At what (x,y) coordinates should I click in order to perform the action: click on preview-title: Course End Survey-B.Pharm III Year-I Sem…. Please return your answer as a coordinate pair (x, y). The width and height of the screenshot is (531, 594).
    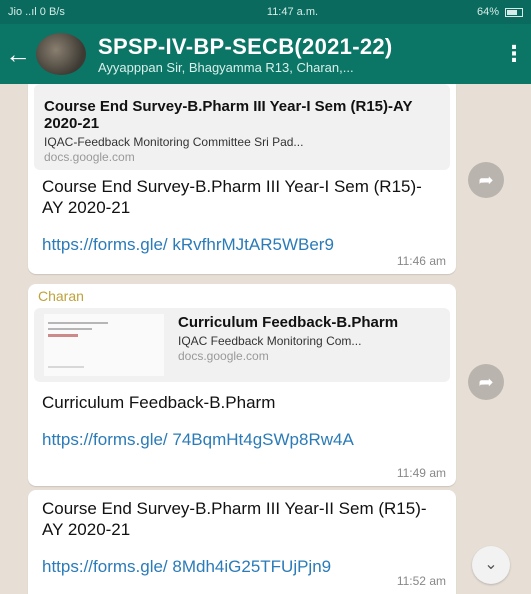
    Looking at the image, I should click on (228, 115).